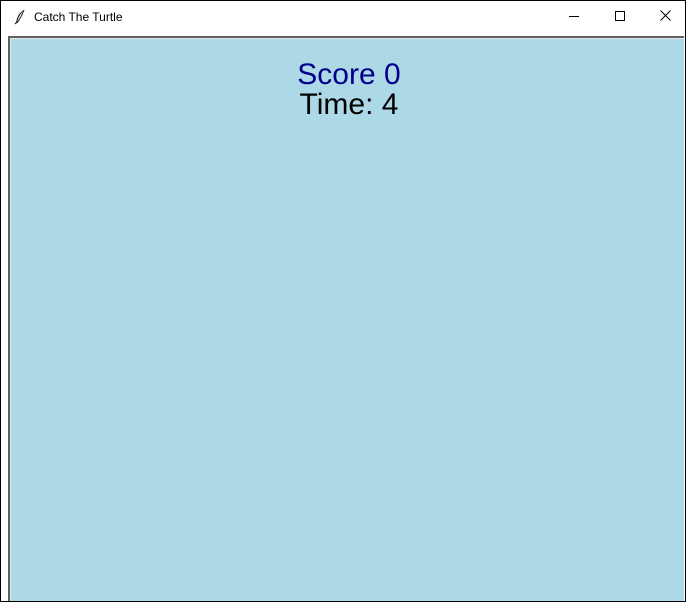 This screenshot has height=602, width=686. Describe the element at coordinates (20, 17) in the screenshot. I see `feather-icon` at that location.